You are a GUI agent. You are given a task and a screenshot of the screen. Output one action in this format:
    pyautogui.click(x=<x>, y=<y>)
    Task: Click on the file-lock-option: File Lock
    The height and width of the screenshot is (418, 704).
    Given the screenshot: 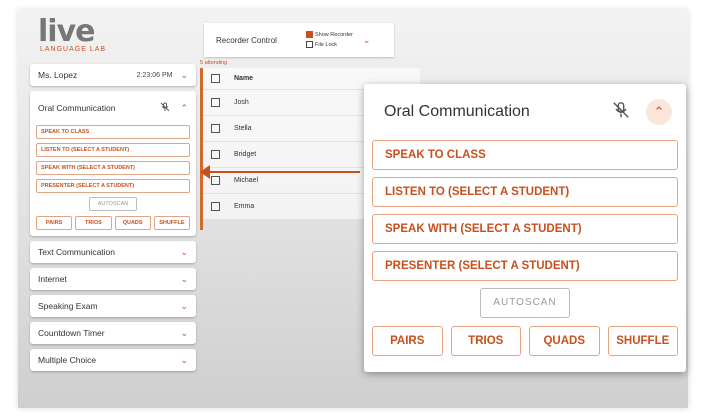 What is the action you would take?
    pyautogui.click(x=329, y=45)
    